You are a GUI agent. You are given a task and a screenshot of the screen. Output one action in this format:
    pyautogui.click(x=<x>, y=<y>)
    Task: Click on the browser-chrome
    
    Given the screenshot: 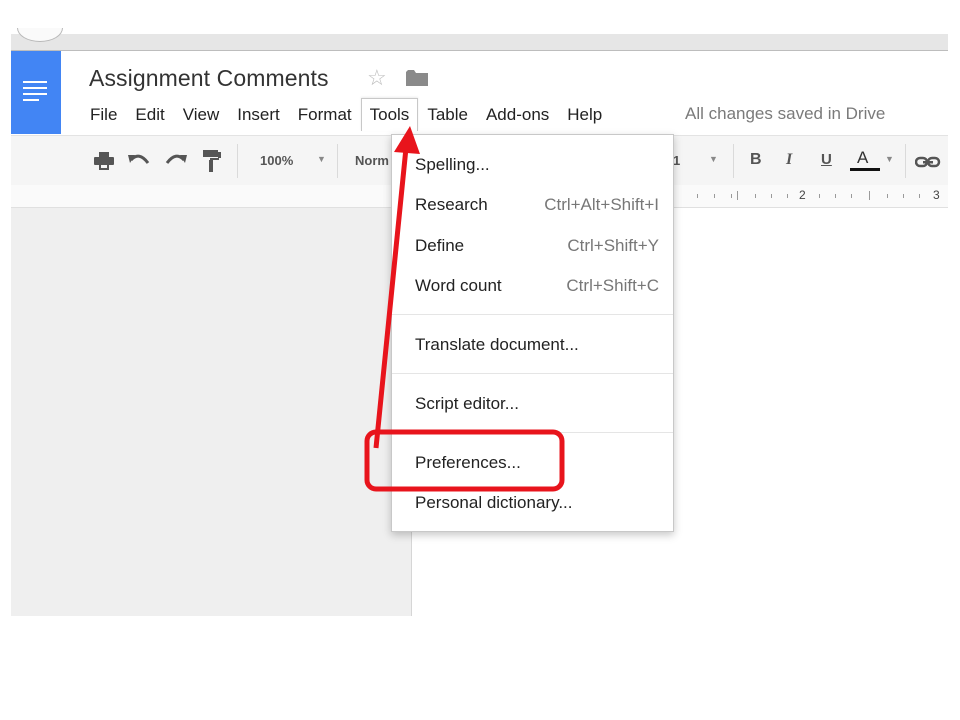 What is the action you would take?
    pyautogui.click(x=479, y=39)
    